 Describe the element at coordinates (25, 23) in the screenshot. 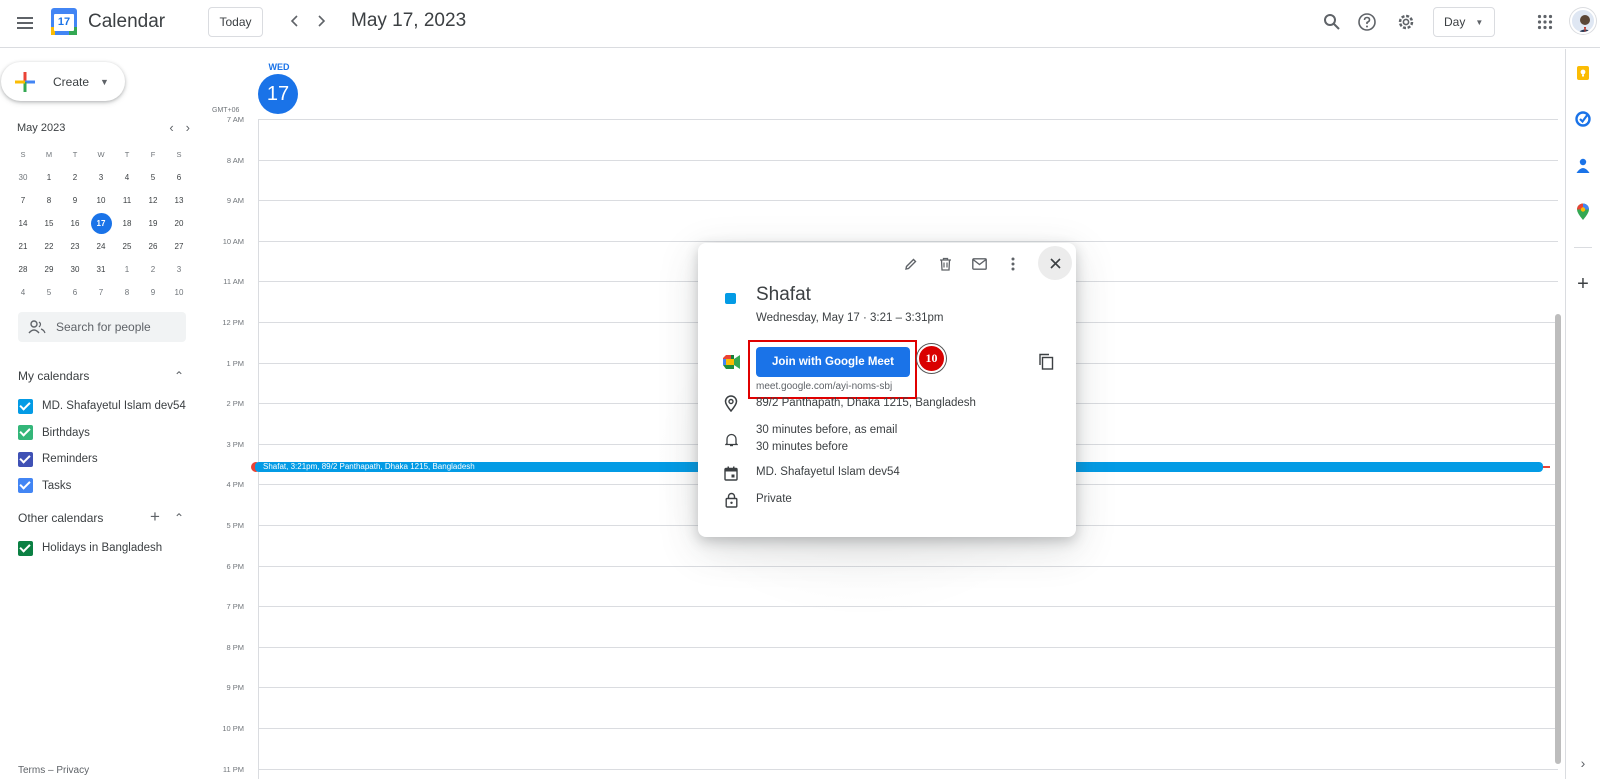

I see `main-menu-button` at that location.